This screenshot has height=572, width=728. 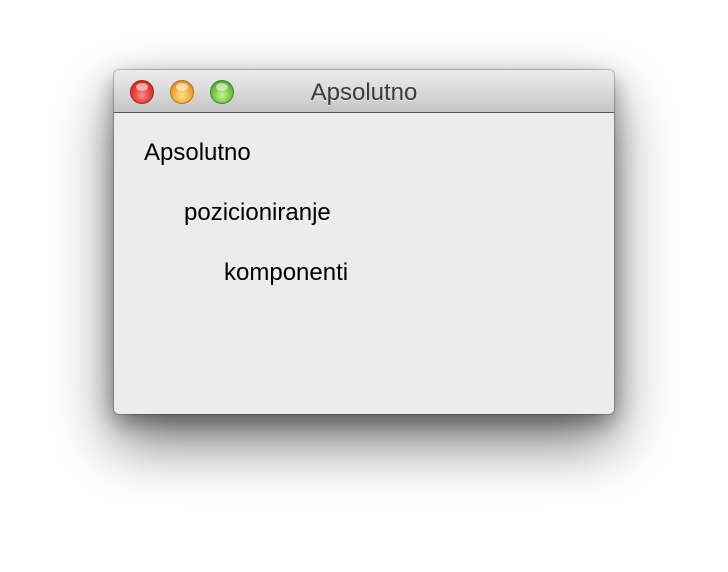 I want to click on label-apsolutno: Apsolutno, so click(x=197, y=152).